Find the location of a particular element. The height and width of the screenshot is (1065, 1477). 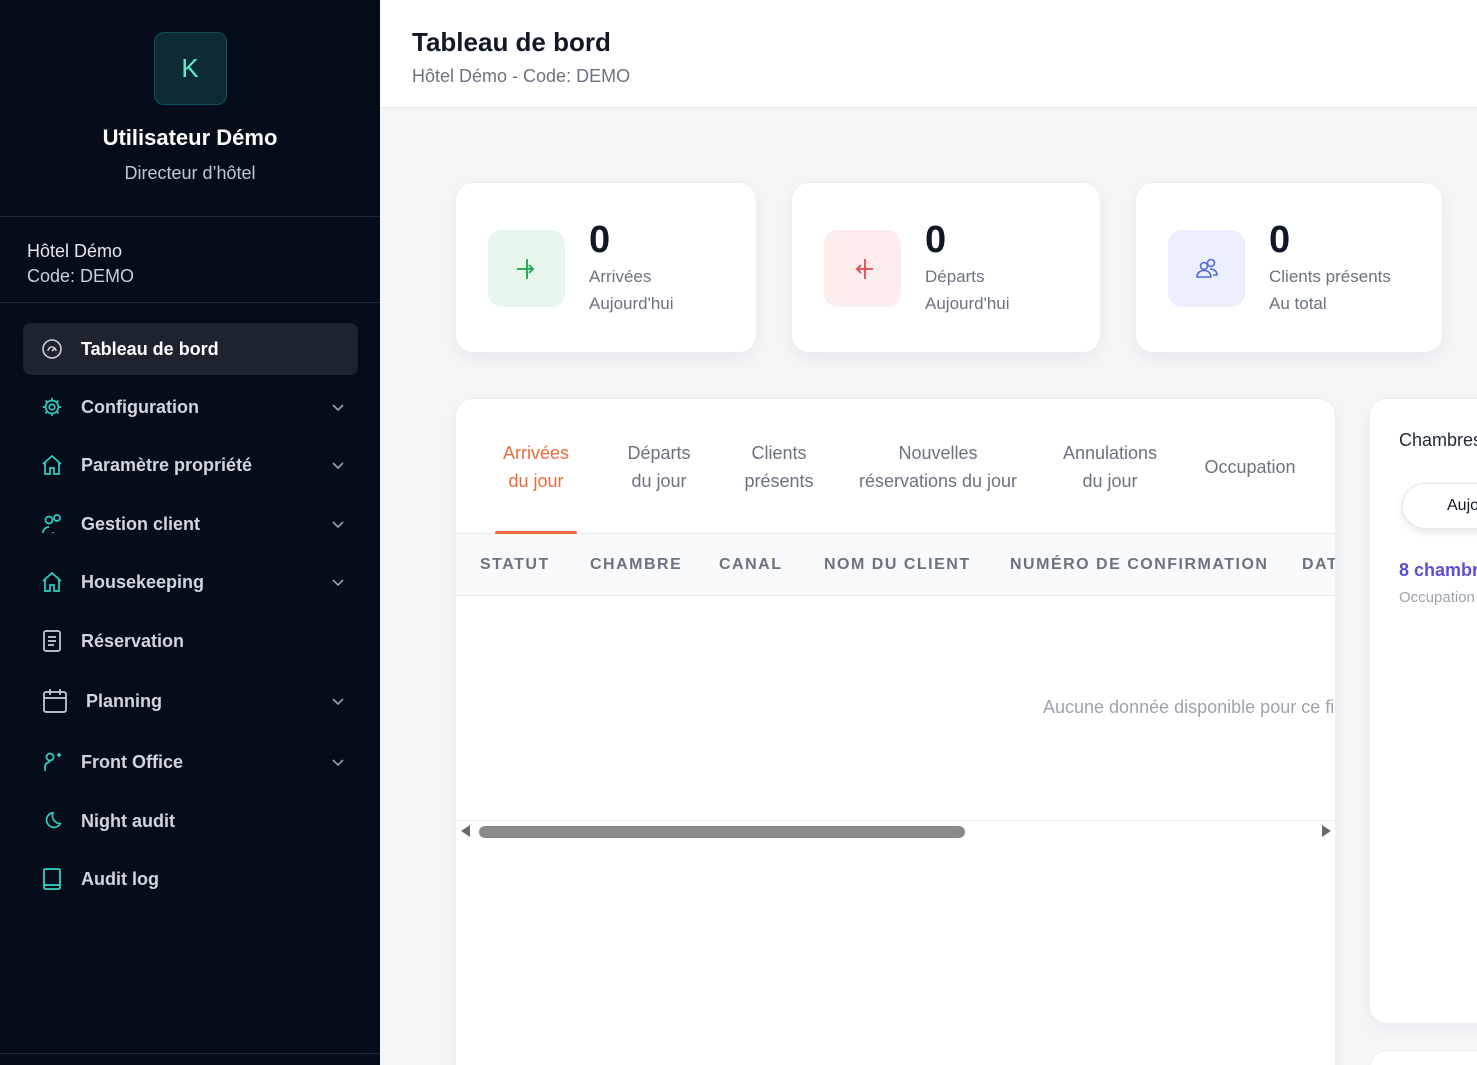

sidebar-item-label: Audit log is located at coordinates (120, 878).